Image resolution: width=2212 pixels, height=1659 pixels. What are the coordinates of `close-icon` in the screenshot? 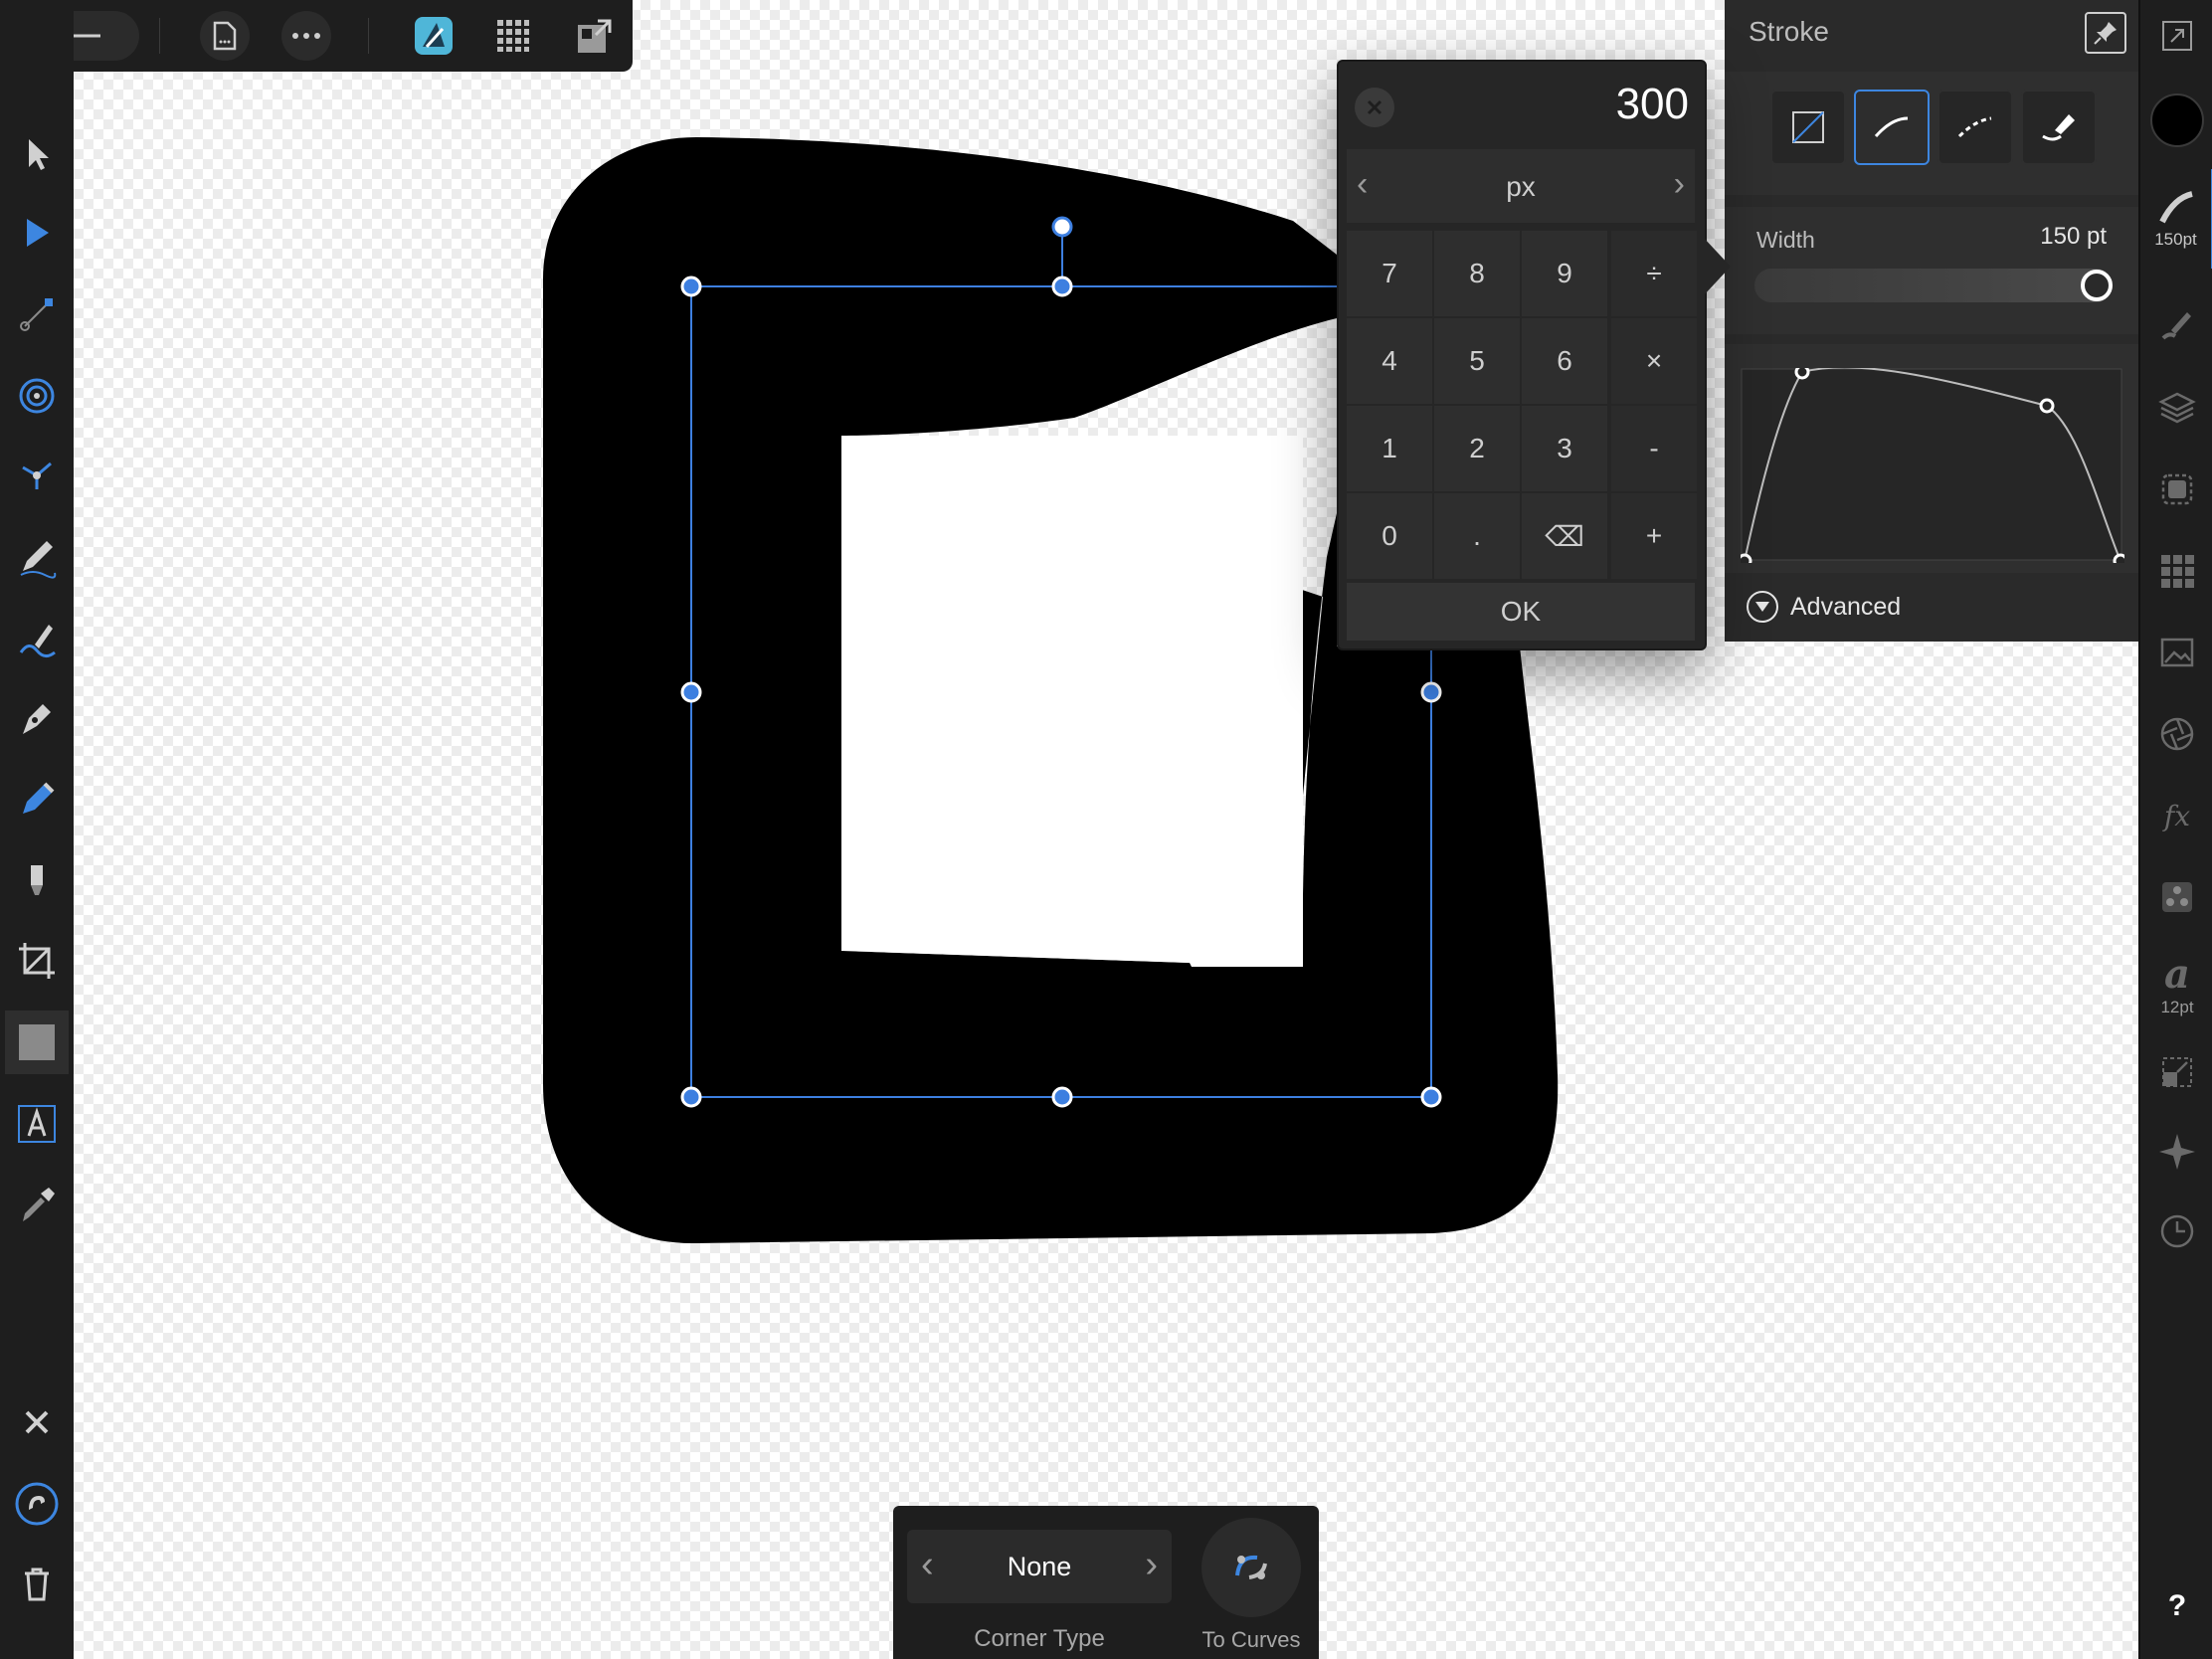 It's located at (37, 1422).